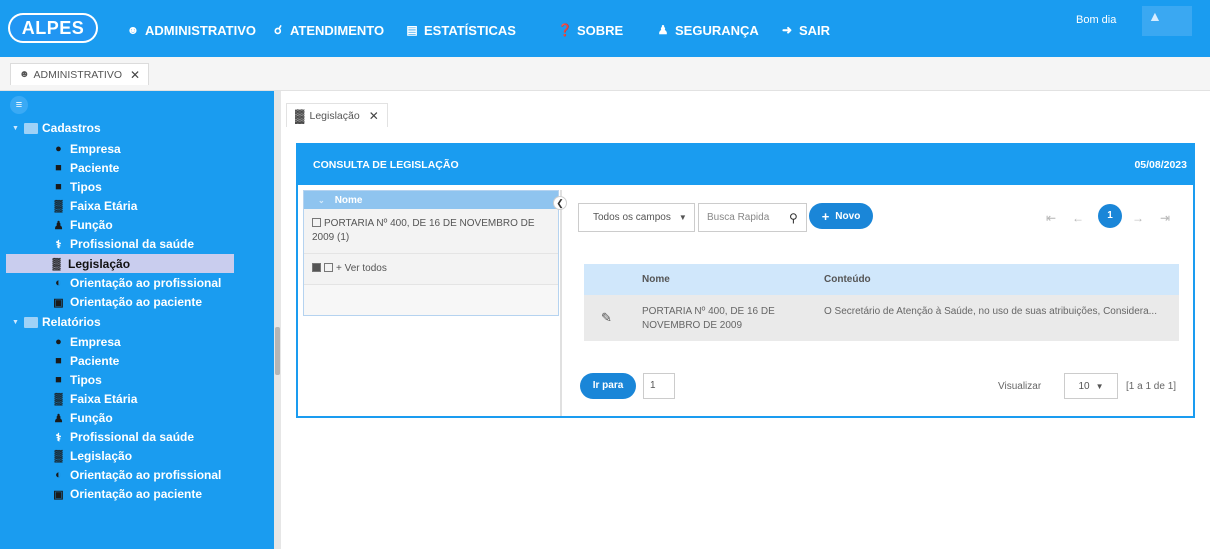  I want to click on sidebar-group-label: Relatórios, so click(71, 322).